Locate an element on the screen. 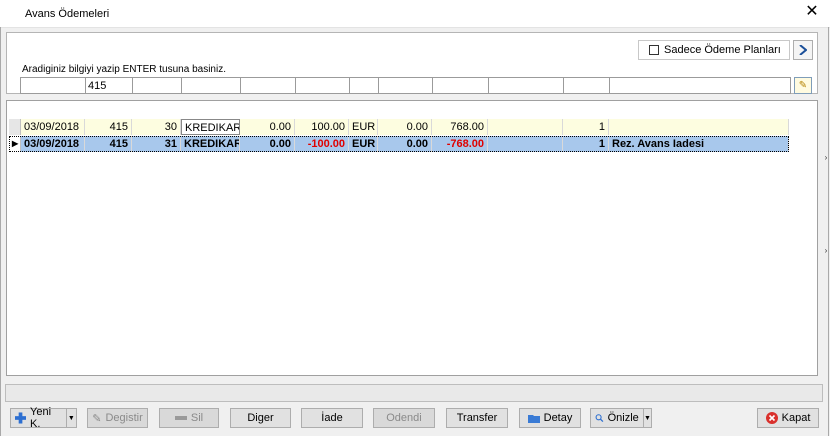 Image resolution: width=830 pixels, height=436 pixels. payment-plans-checkbox is located at coordinates (654, 50).